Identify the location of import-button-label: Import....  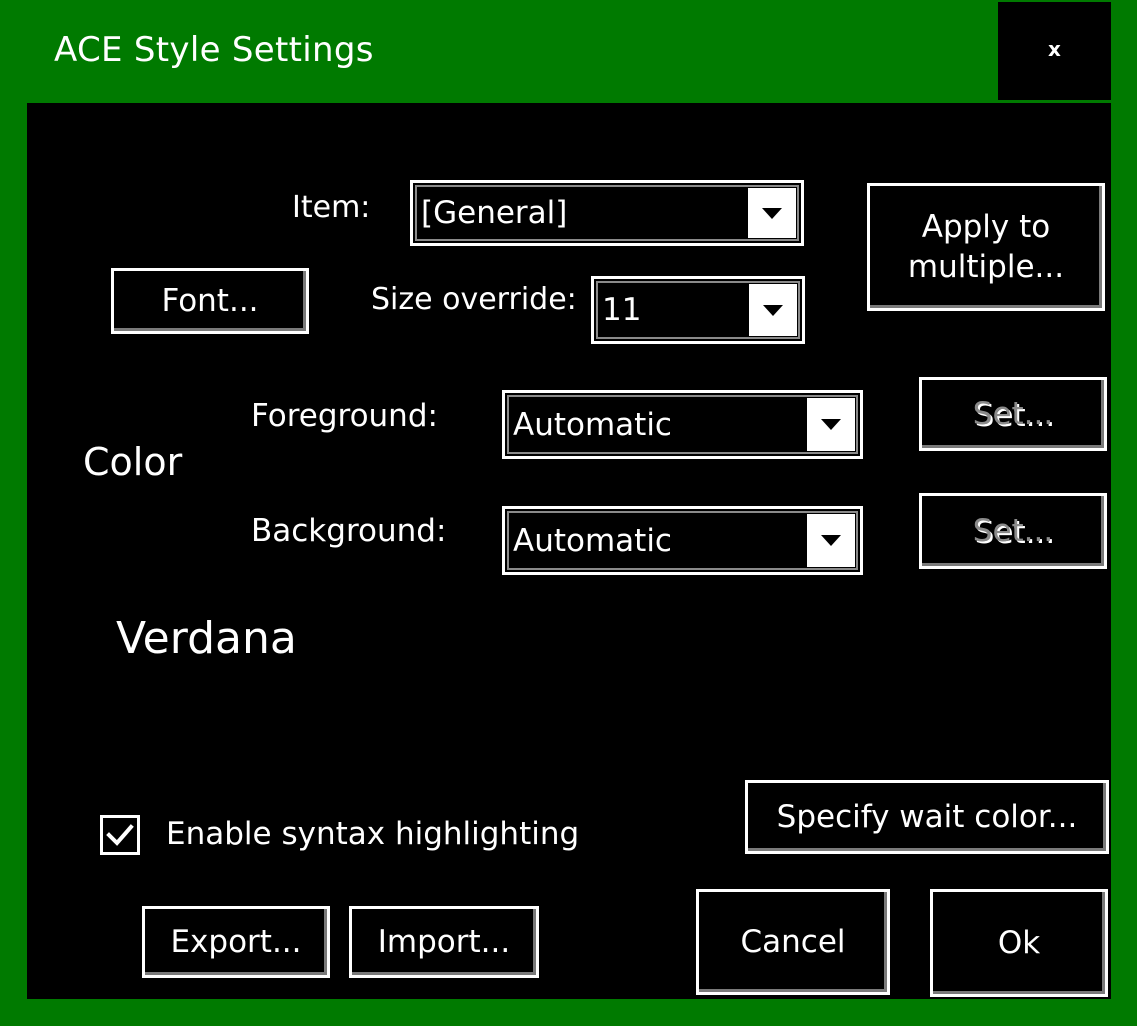
(444, 941).